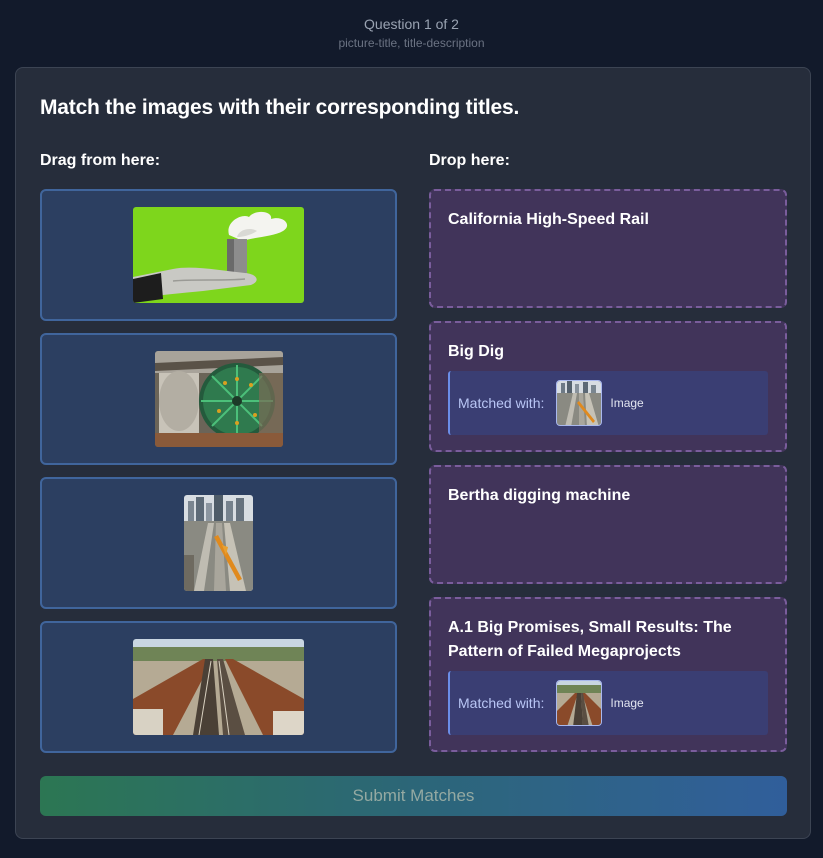  What do you see at coordinates (539, 495) in the screenshot?
I see `drop-zone-title: Bertha digging machine` at bounding box center [539, 495].